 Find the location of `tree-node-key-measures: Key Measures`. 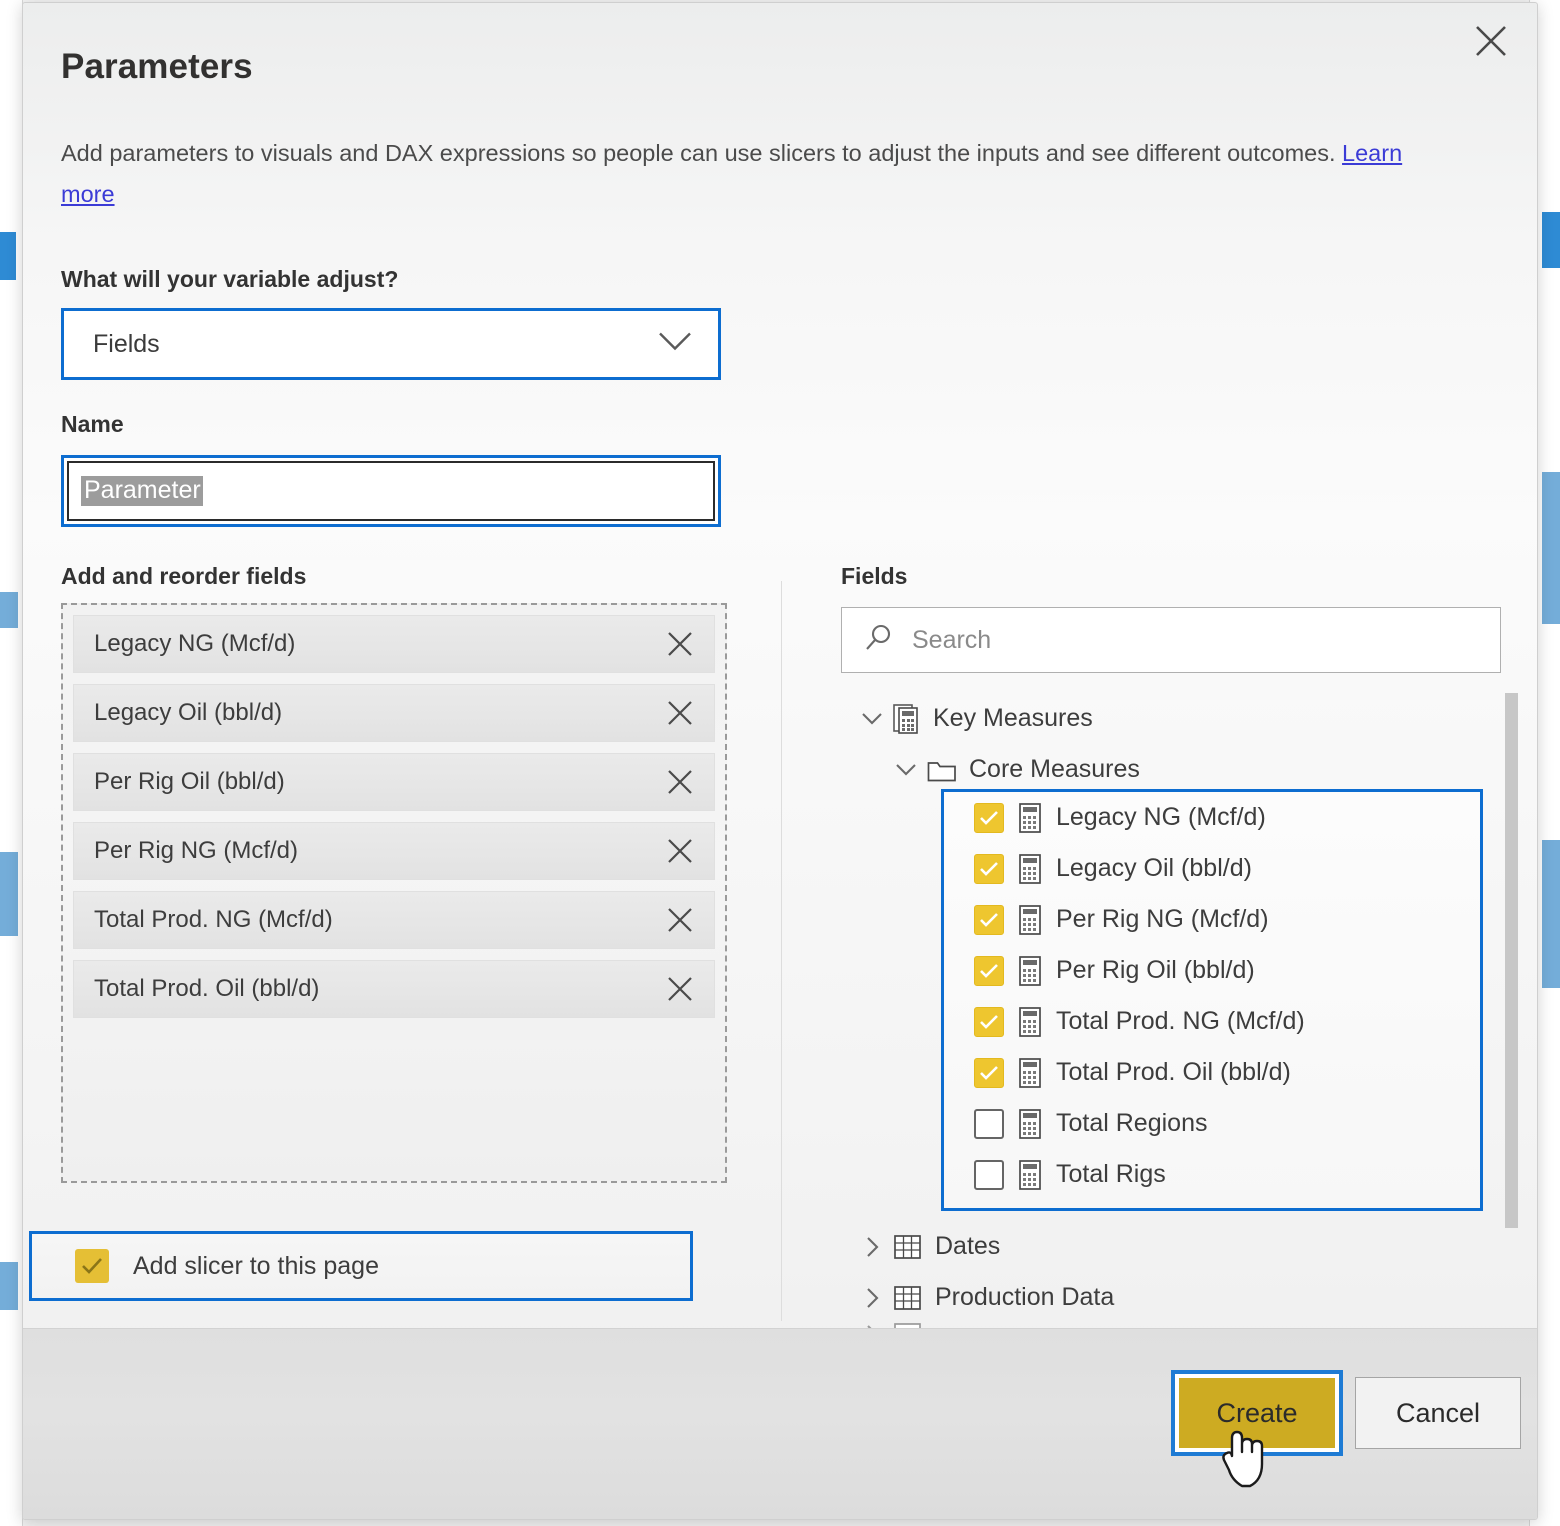

tree-node-key-measures: Key Measures is located at coordinates (1181, 718).